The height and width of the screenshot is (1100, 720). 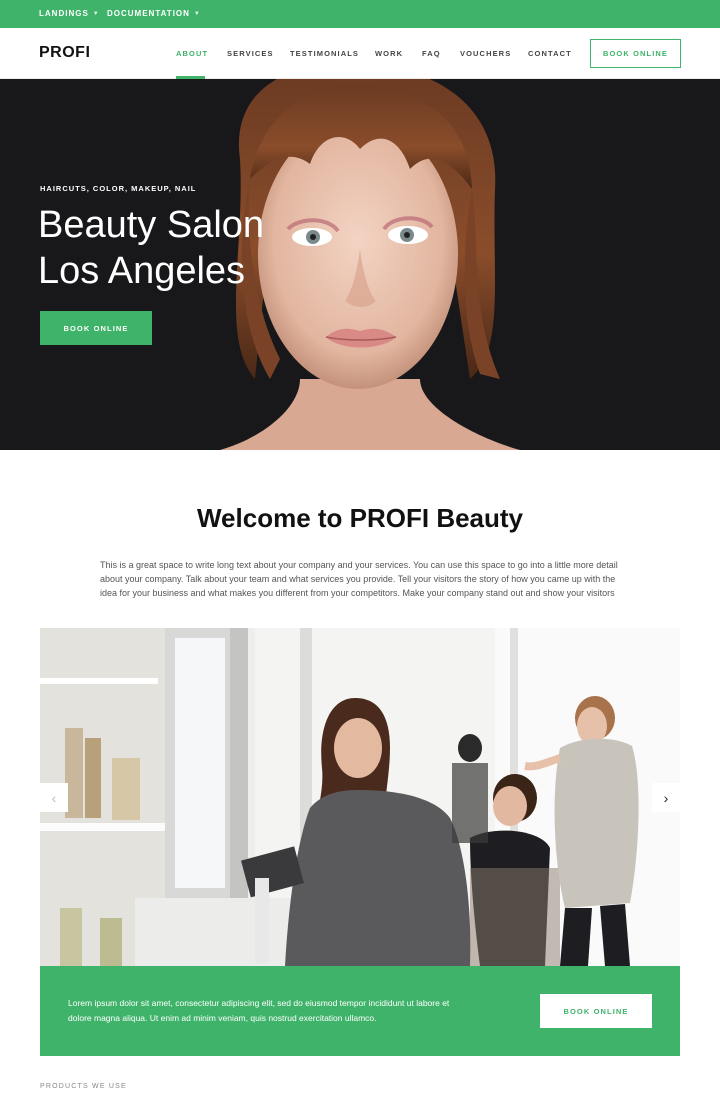 What do you see at coordinates (151, 225) in the screenshot?
I see `hero-title-line-1: Beauty Salon` at bounding box center [151, 225].